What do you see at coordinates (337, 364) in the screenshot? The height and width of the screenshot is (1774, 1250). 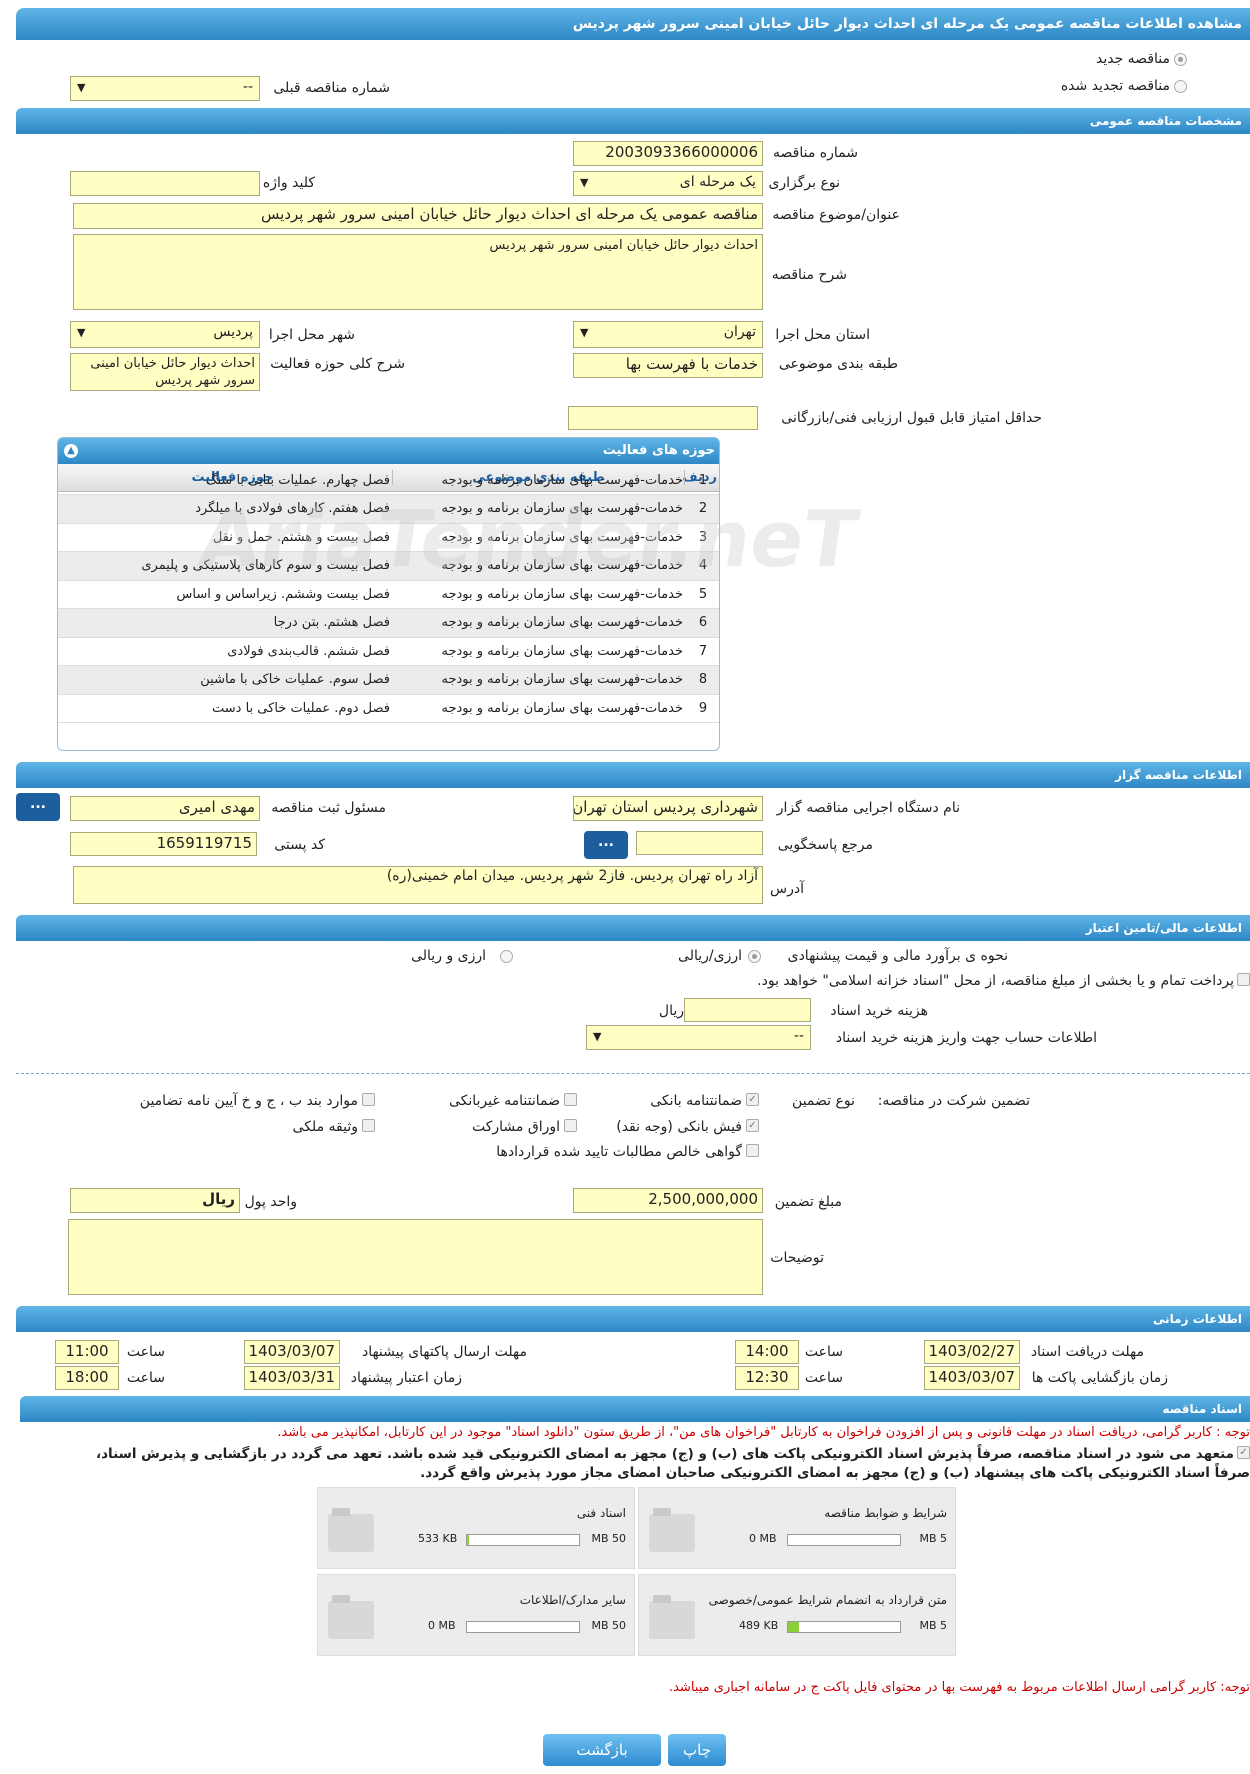 I see `scope-label: شرح کلی حوزه فعالیت` at bounding box center [337, 364].